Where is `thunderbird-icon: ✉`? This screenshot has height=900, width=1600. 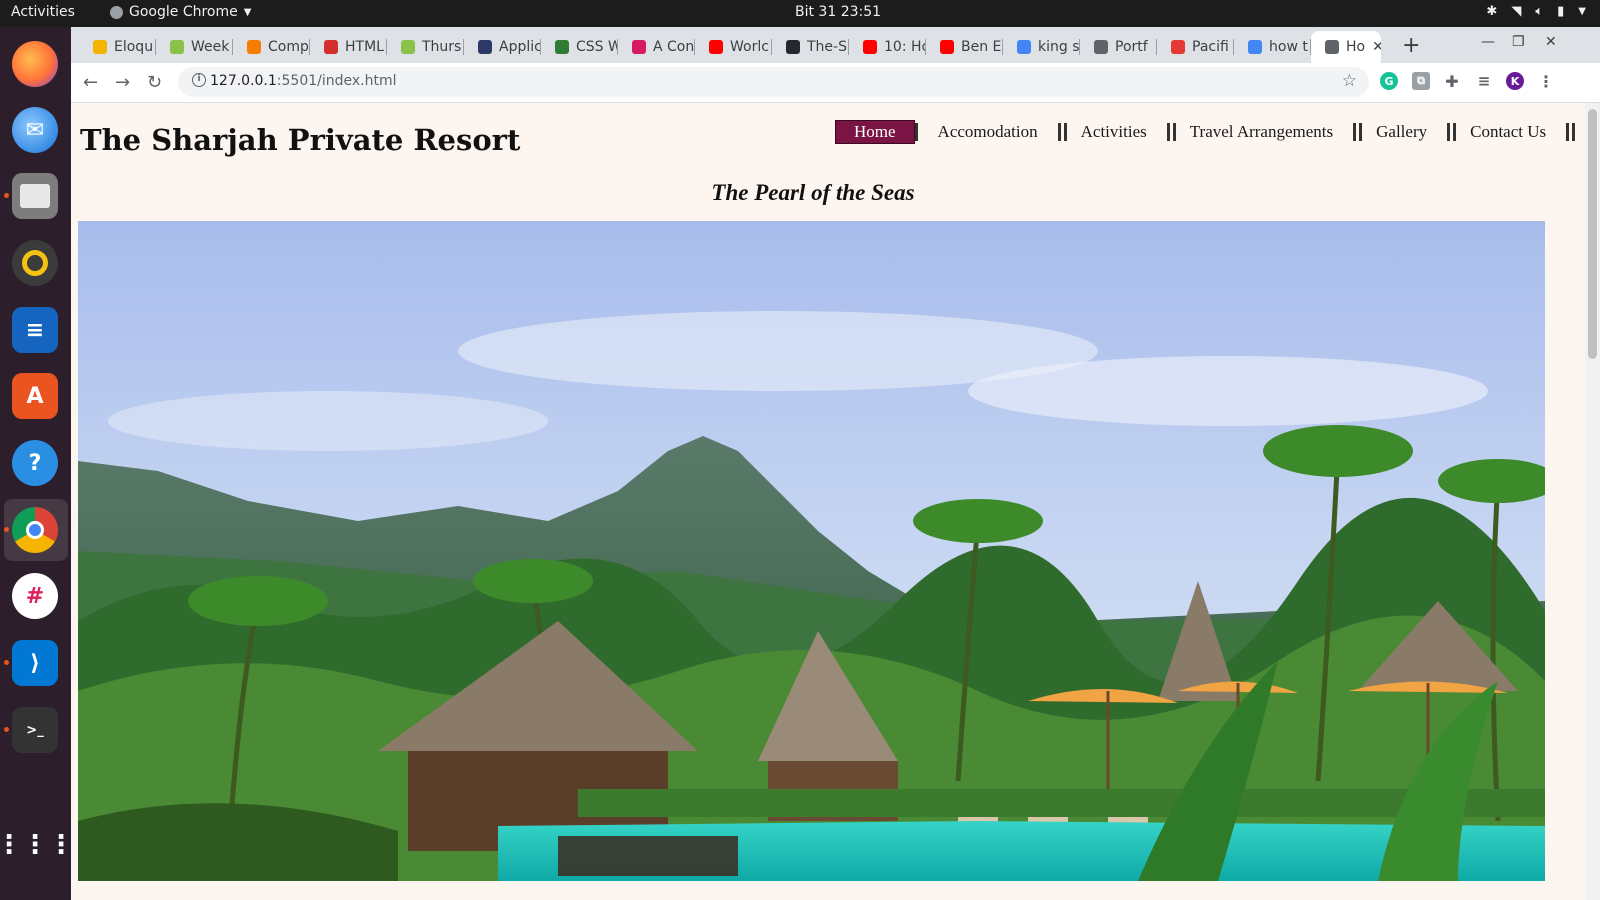 thunderbird-icon: ✉ is located at coordinates (35, 130).